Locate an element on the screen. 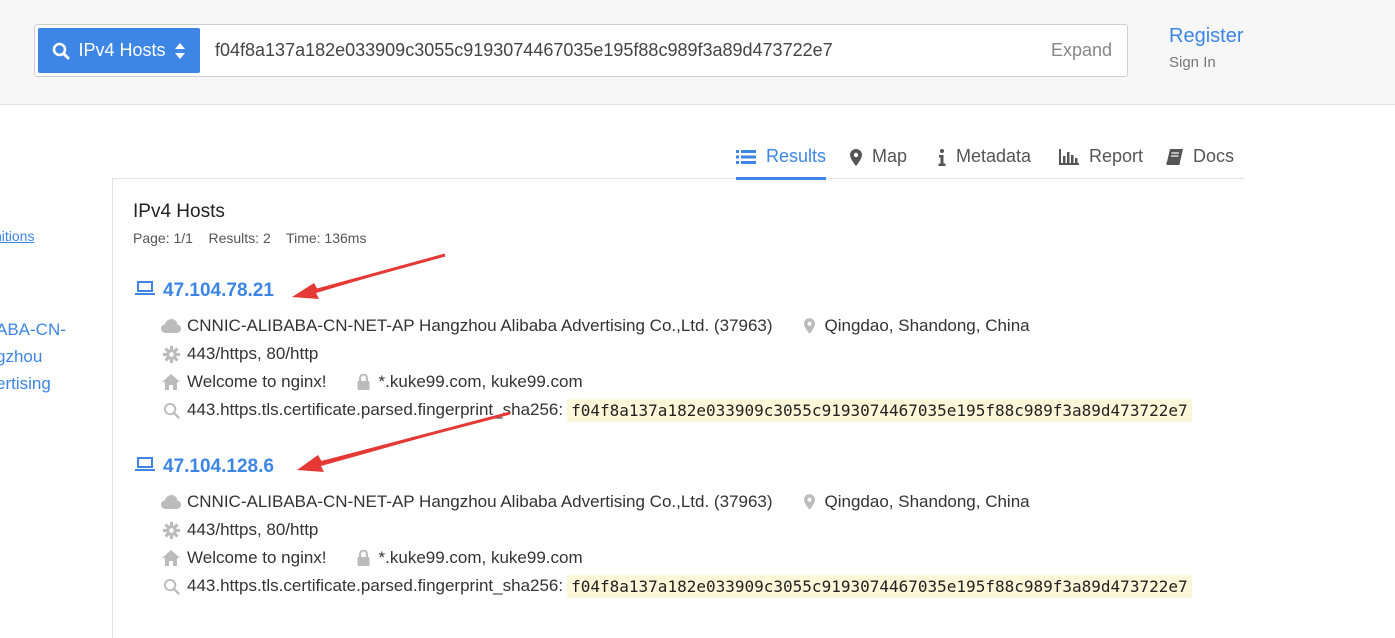  register-link: Register is located at coordinates (1206, 36).